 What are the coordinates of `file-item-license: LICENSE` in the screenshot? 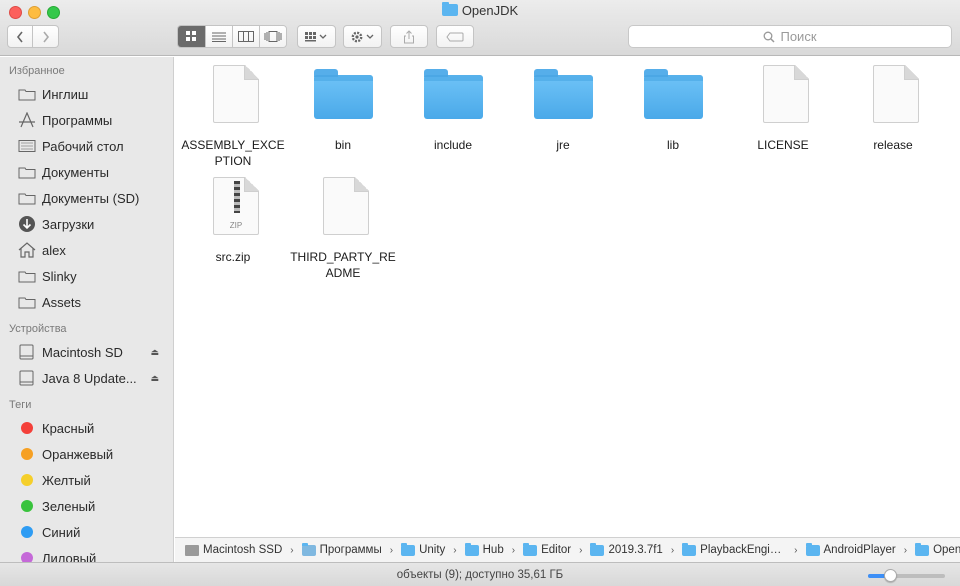 It's located at (783, 109).